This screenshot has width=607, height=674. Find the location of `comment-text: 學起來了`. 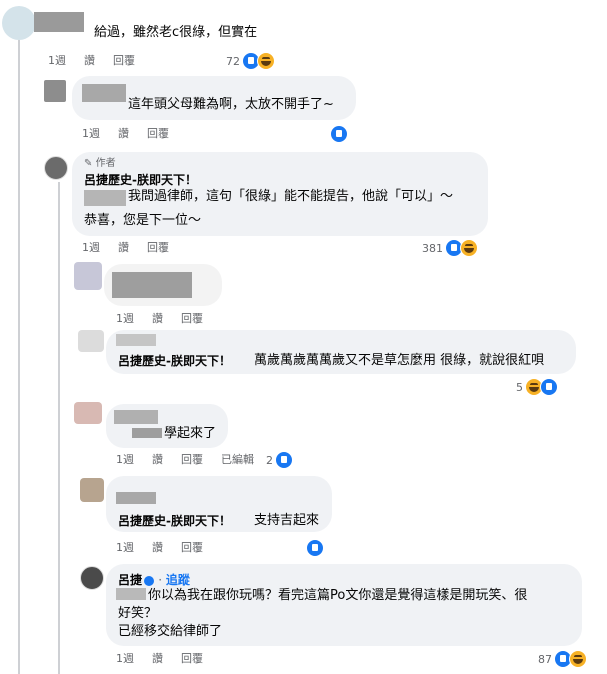

comment-text: 學起來了 is located at coordinates (190, 433).